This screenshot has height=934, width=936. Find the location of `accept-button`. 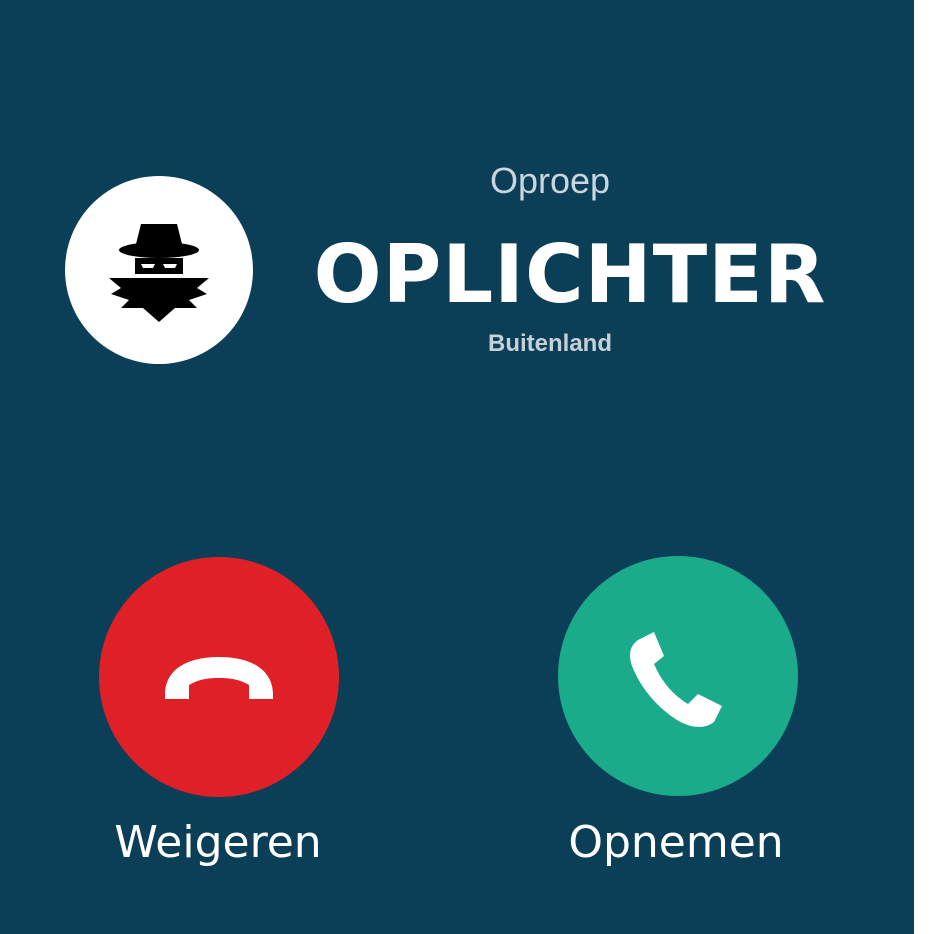

accept-button is located at coordinates (678, 676).